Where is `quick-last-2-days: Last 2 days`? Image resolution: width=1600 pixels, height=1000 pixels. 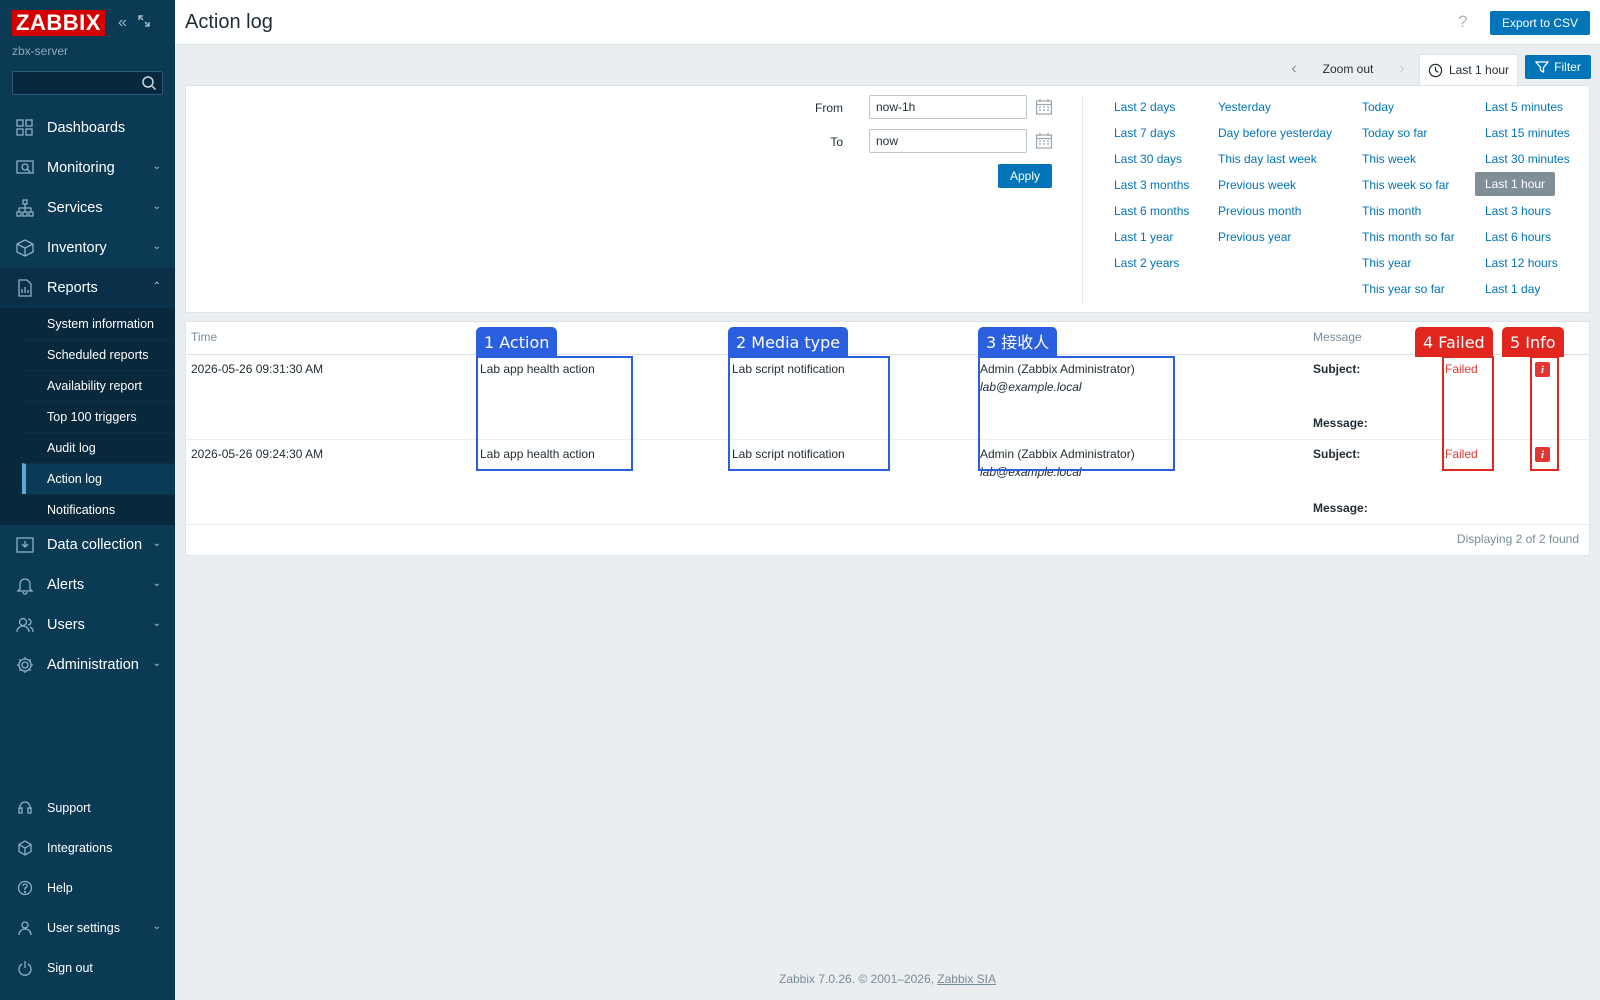
quick-last-2-days: Last 2 days is located at coordinates (1144, 107).